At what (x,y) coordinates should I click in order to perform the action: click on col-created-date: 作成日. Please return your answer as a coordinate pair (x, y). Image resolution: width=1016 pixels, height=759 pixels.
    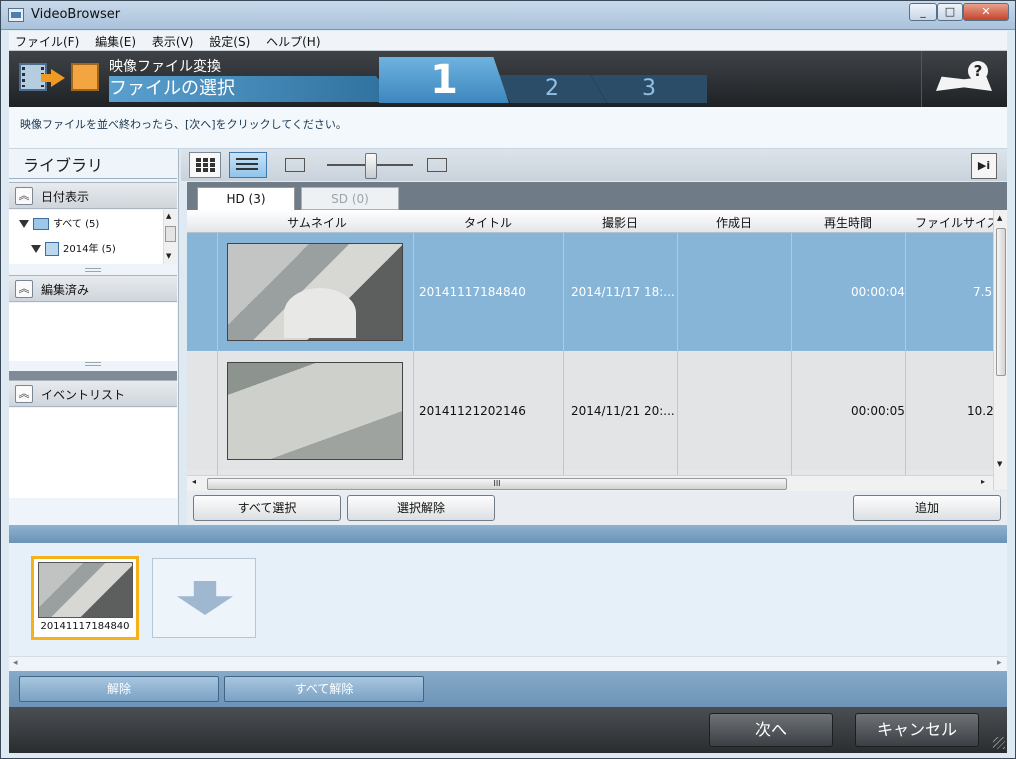
    Looking at the image, I should click on (734, 222).